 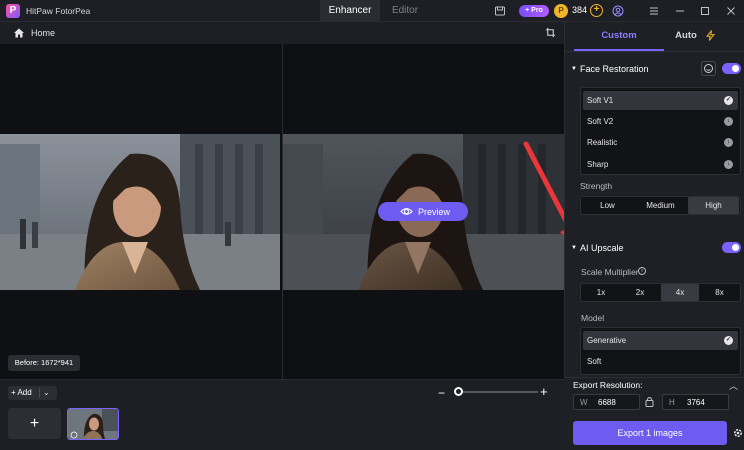 I want to click on upscale-model-label: Soft, so click(x=594, y=361).